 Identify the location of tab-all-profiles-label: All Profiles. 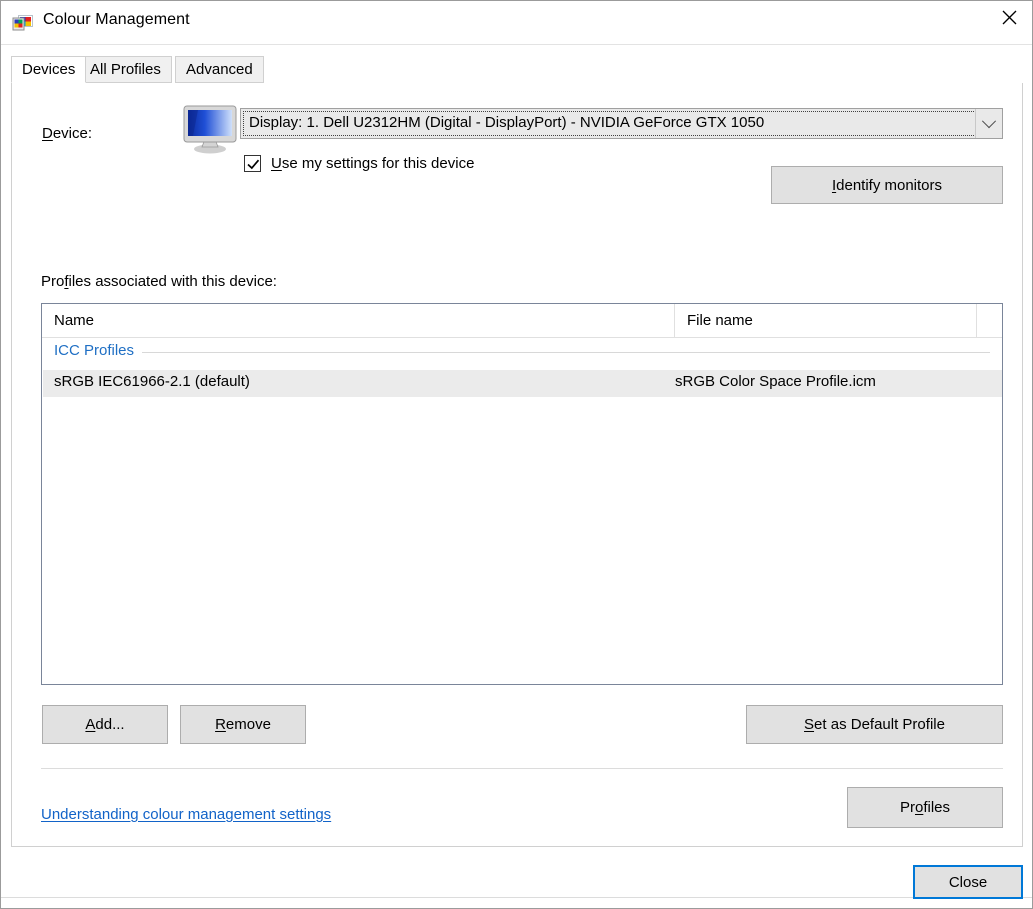
(125, 69).